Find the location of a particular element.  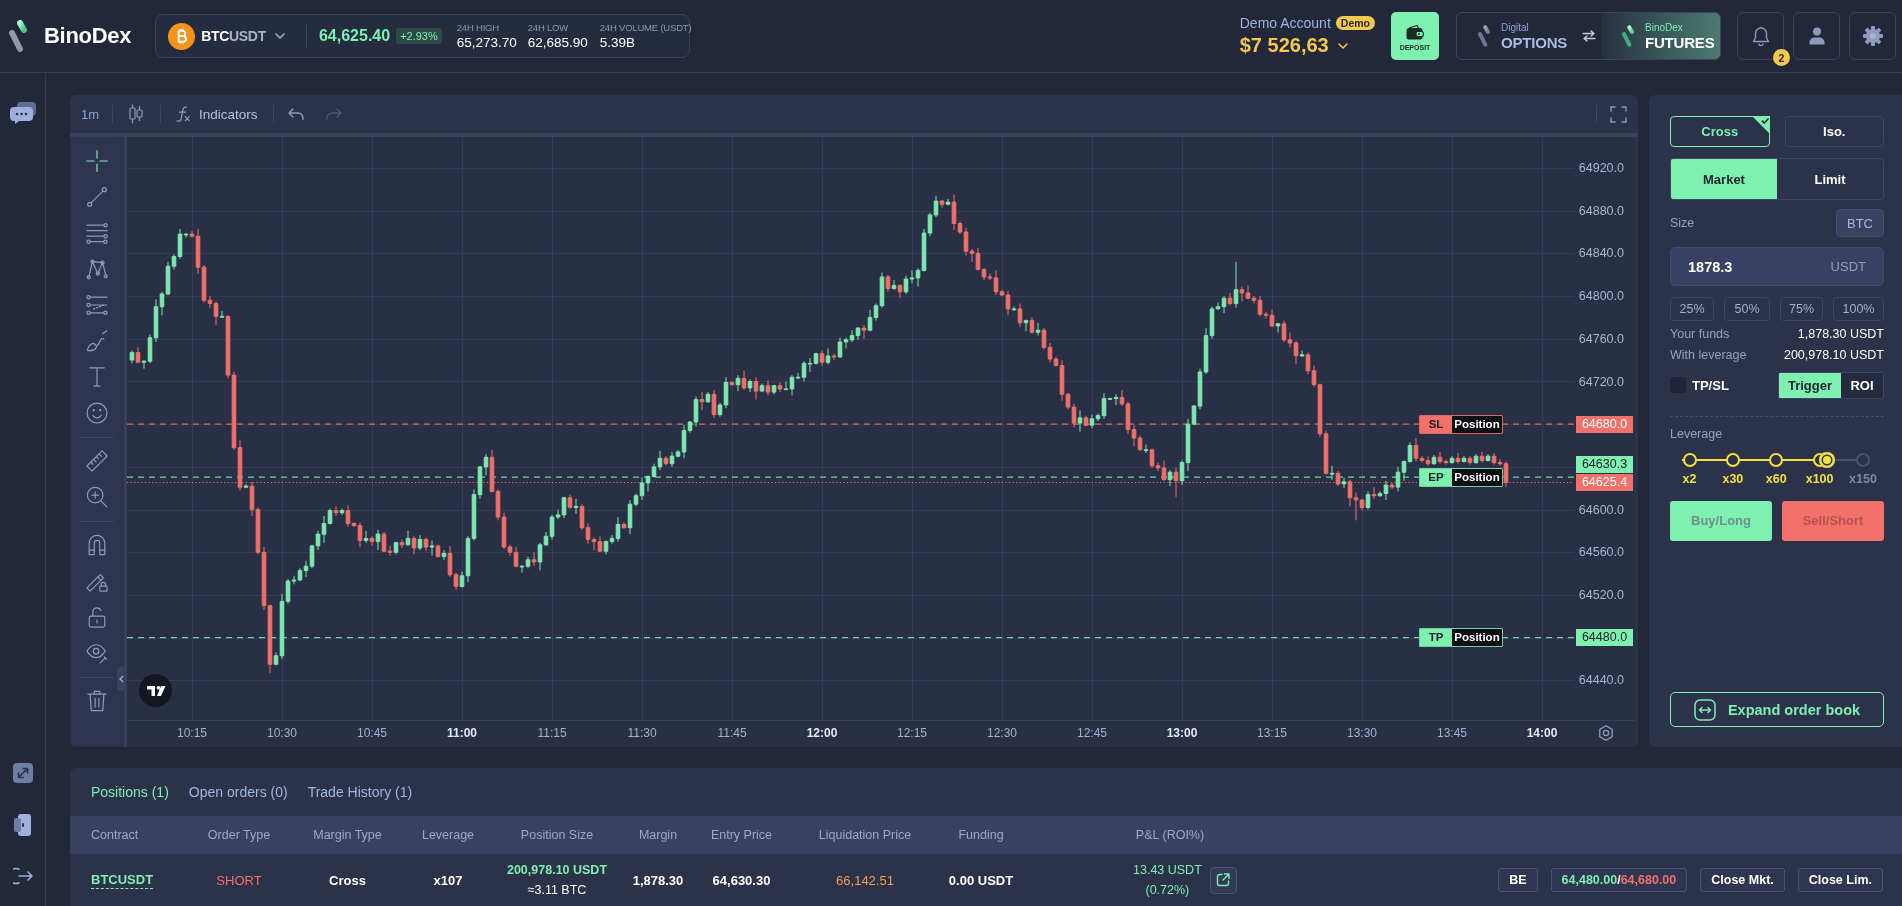

product-tab: BinoDex FUTURES is located at coordinates (1660, 36).